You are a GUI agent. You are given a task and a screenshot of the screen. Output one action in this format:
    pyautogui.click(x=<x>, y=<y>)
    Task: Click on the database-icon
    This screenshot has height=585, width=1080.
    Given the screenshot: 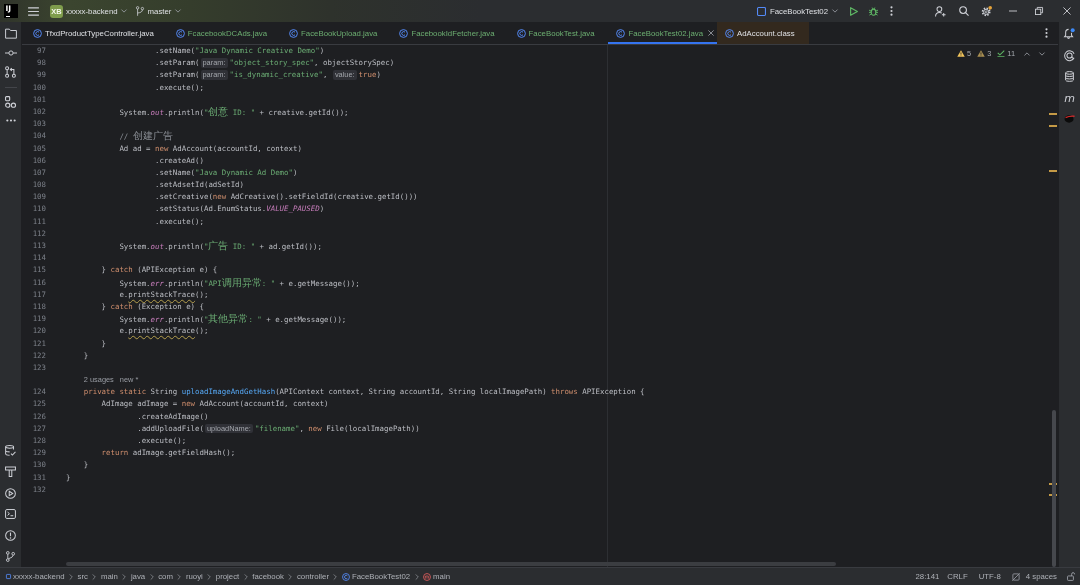 What is the action you would take?
    pyautogui.click(x=1069, y=76)
    